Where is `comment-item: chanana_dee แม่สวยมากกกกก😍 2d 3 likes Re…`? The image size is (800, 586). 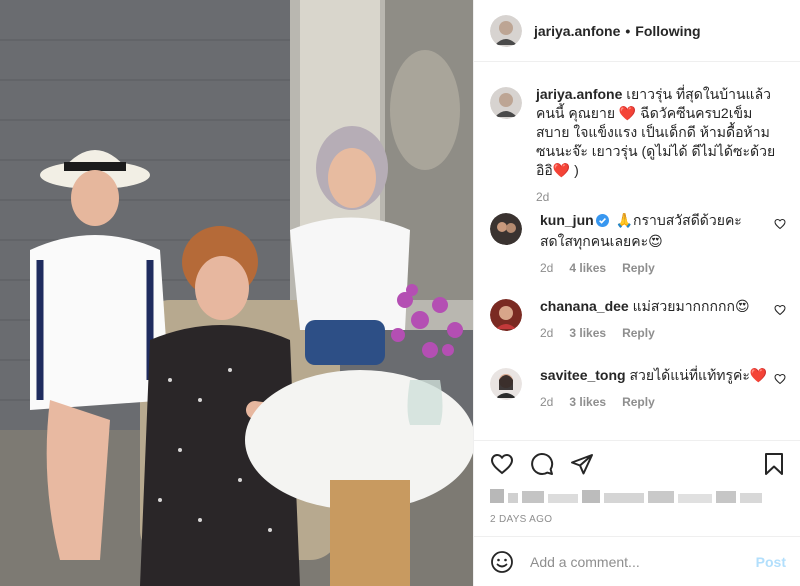
comment-item: chanana_dee แม่สวยมากกกกก😍 2d 3 likes Re… is located at coordinates (638, 320).